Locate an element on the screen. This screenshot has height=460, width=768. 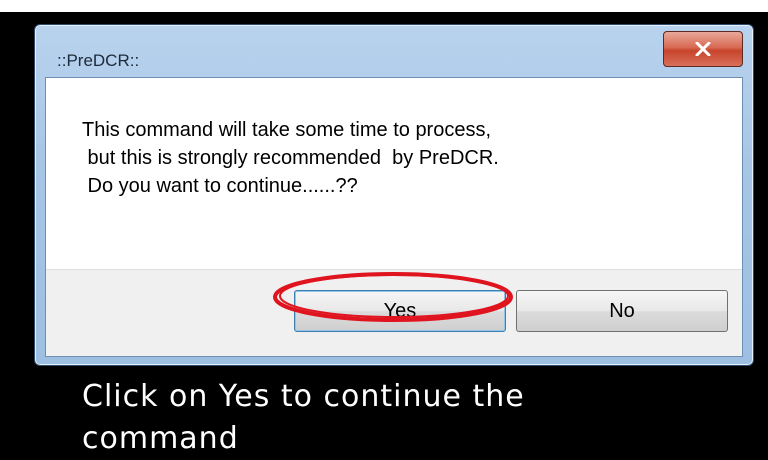
caption-line-1: Click on Yes to continue the is located at coordinates (303, 396).